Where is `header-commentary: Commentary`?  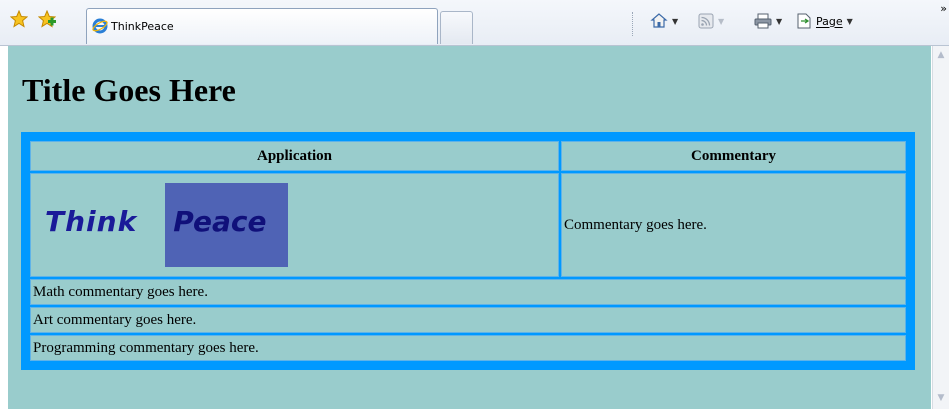 header-commentary: Commentary is located at coordinates (733, 156).